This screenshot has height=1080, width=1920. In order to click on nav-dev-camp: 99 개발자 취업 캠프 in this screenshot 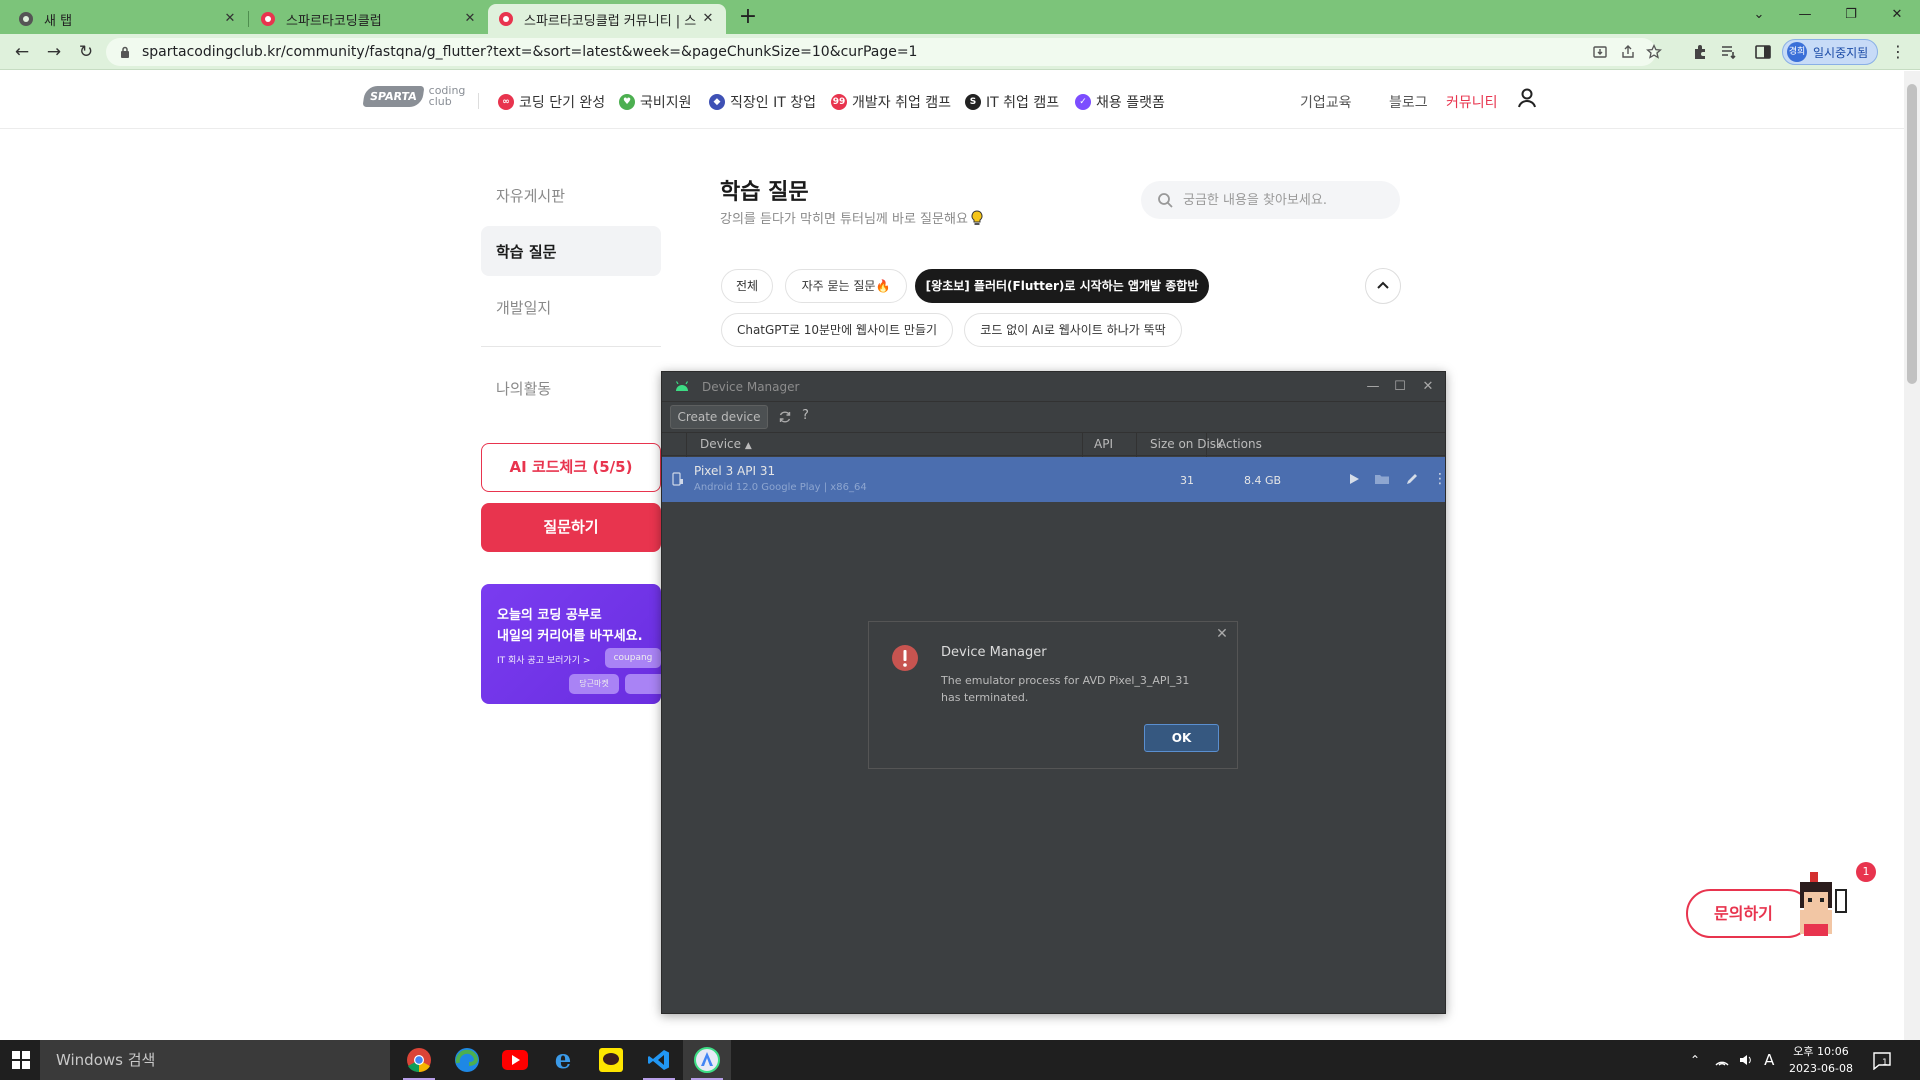, I will do `click(891, 102)`.